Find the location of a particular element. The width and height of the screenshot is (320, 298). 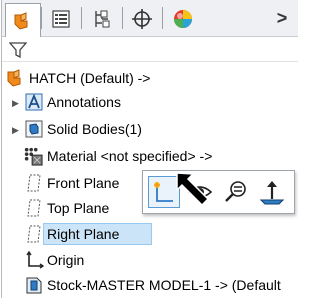

tree-item-solid-bodies: ▶ Solid Bodies(1) is located at coordinates (150, 129).